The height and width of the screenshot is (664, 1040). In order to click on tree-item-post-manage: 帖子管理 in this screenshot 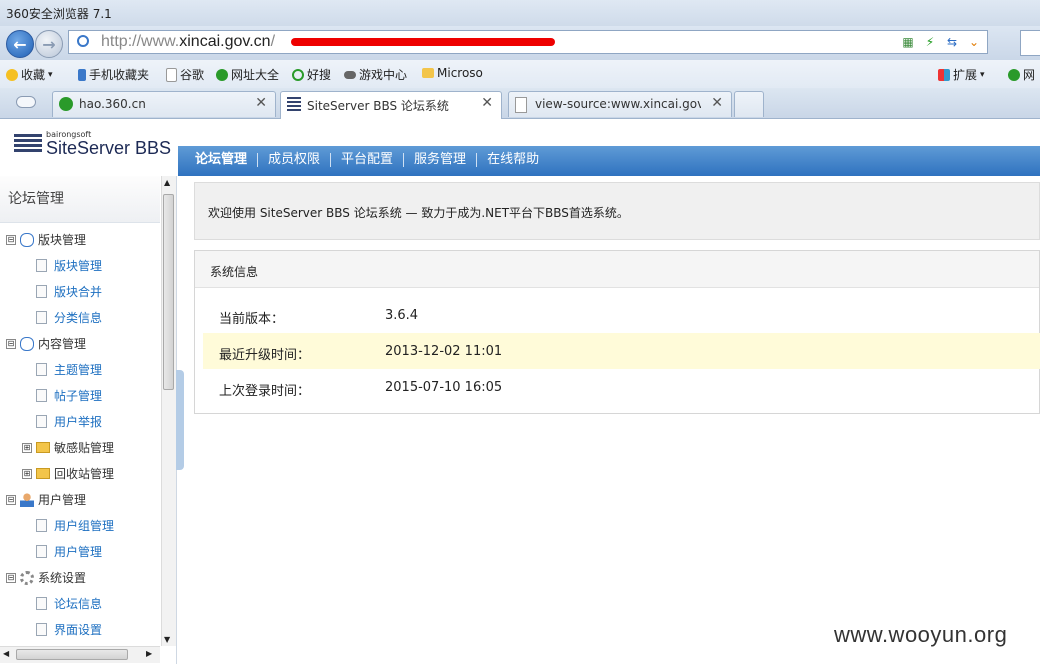, I will do `click(69, 395)`.